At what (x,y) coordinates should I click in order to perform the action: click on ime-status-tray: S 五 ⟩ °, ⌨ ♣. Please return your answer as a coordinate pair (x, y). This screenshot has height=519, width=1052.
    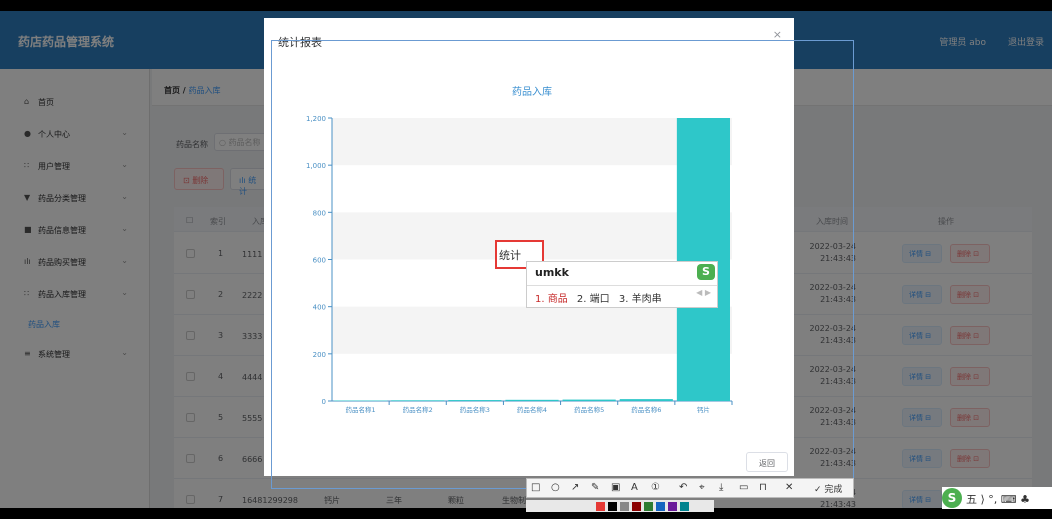
    Looking at the image, I should click on (997, 498).